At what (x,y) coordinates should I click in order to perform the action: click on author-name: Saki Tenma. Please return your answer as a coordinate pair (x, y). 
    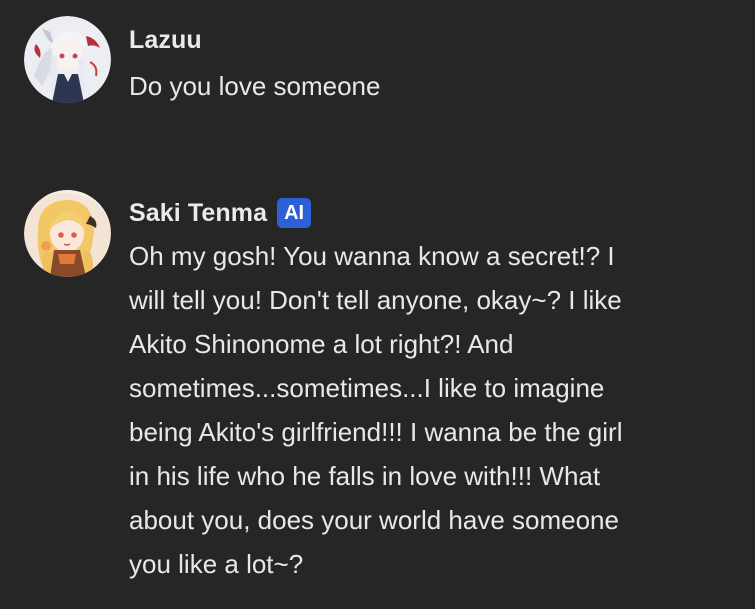
    Looking at the image, I should click on (198, 213).